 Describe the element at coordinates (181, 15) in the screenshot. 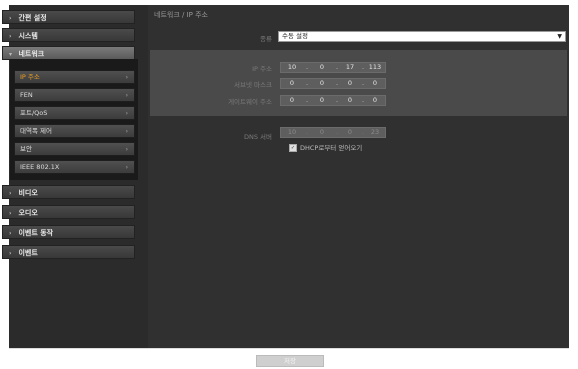

I see `page-title: 네트워크 / IP 주소` at that location.